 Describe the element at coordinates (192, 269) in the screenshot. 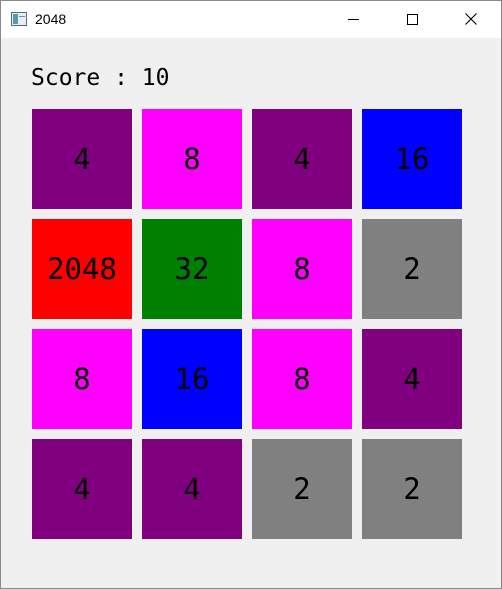

I see `tile: 32` at that location.